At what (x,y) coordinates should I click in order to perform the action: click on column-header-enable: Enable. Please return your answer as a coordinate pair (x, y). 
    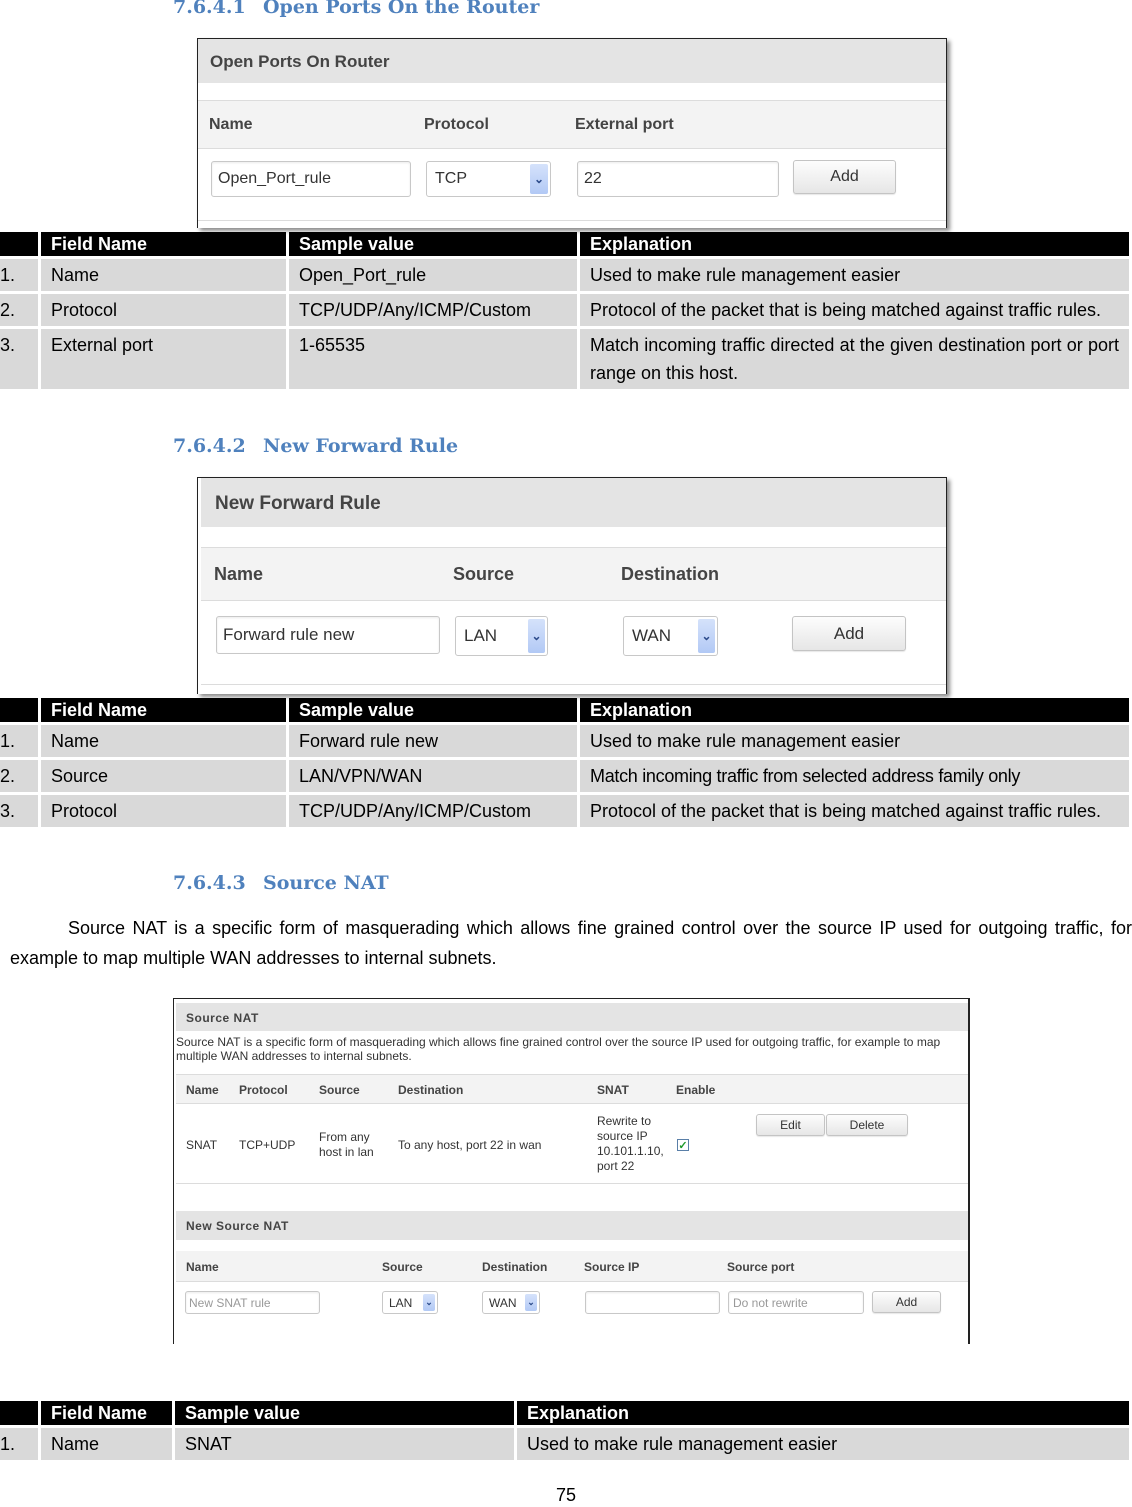
    Looking at the image, I should click on (696, 1090).